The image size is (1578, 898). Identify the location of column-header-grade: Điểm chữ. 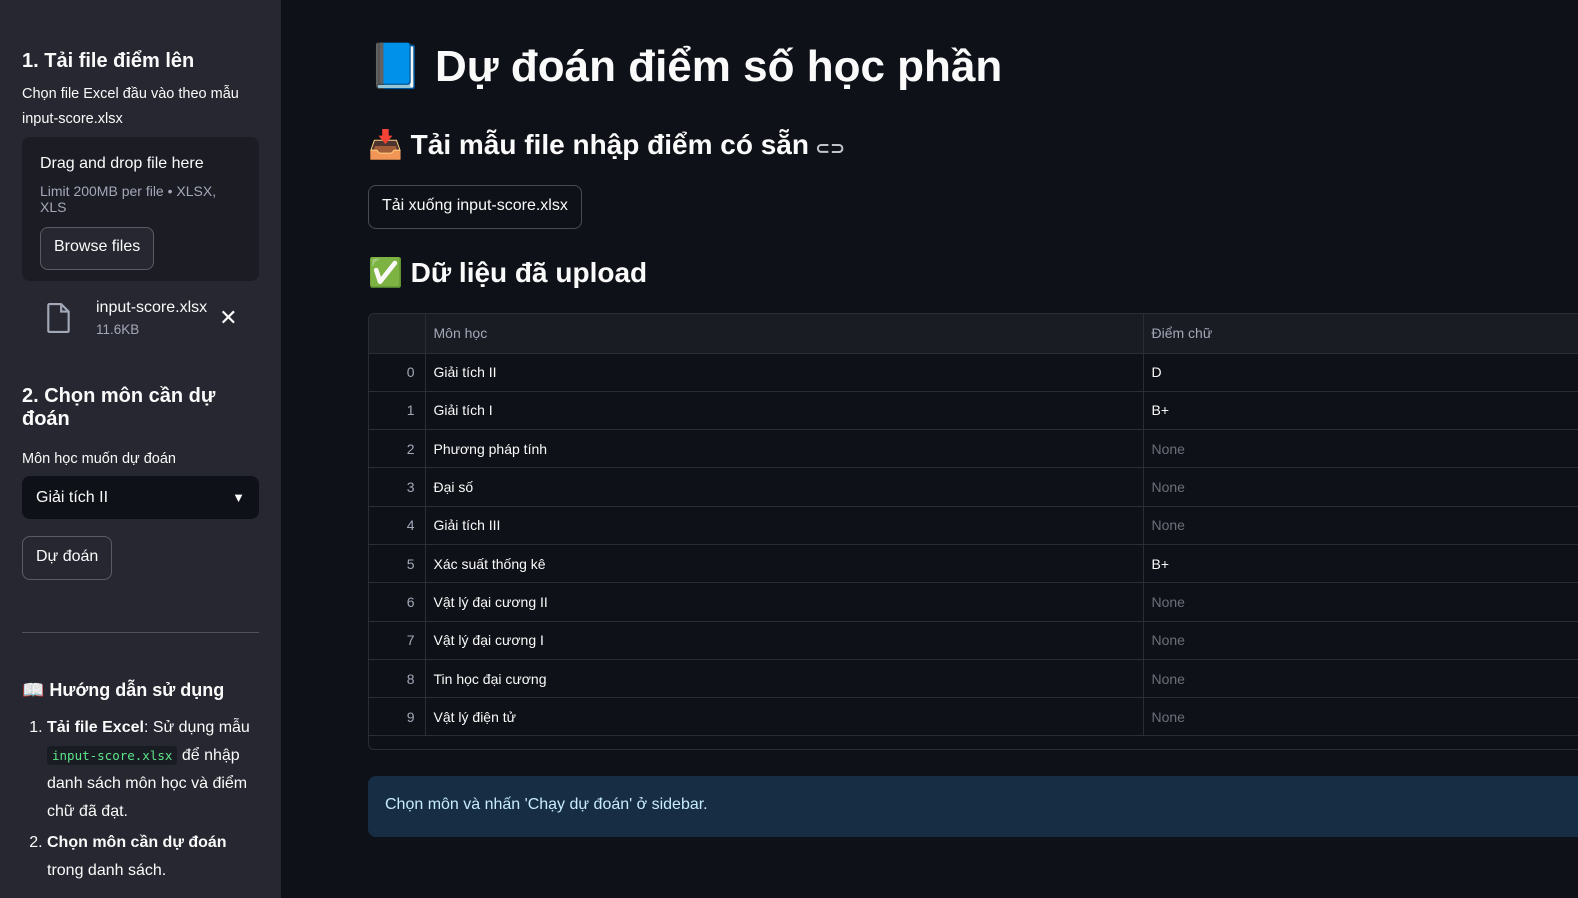
(1360, 334).